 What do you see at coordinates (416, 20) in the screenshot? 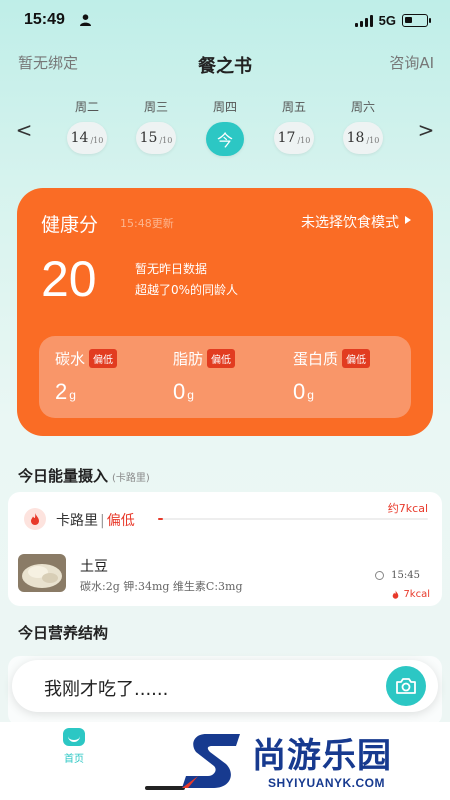
I see `battery-icon` at bounding box center [416, 20].